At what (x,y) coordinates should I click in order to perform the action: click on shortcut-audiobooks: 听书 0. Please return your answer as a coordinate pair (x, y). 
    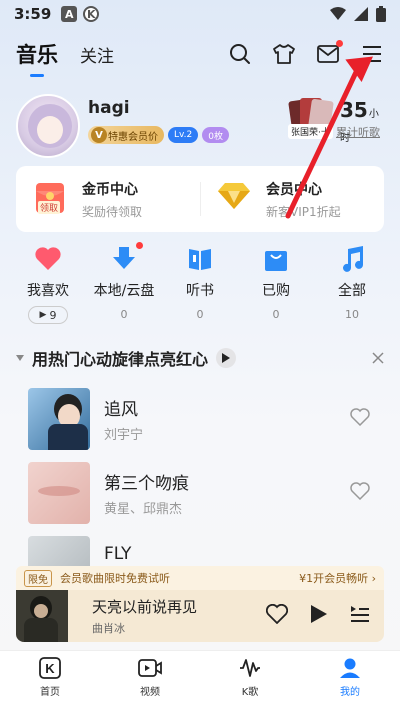
    Looking at the image, I should click on (200, 284).